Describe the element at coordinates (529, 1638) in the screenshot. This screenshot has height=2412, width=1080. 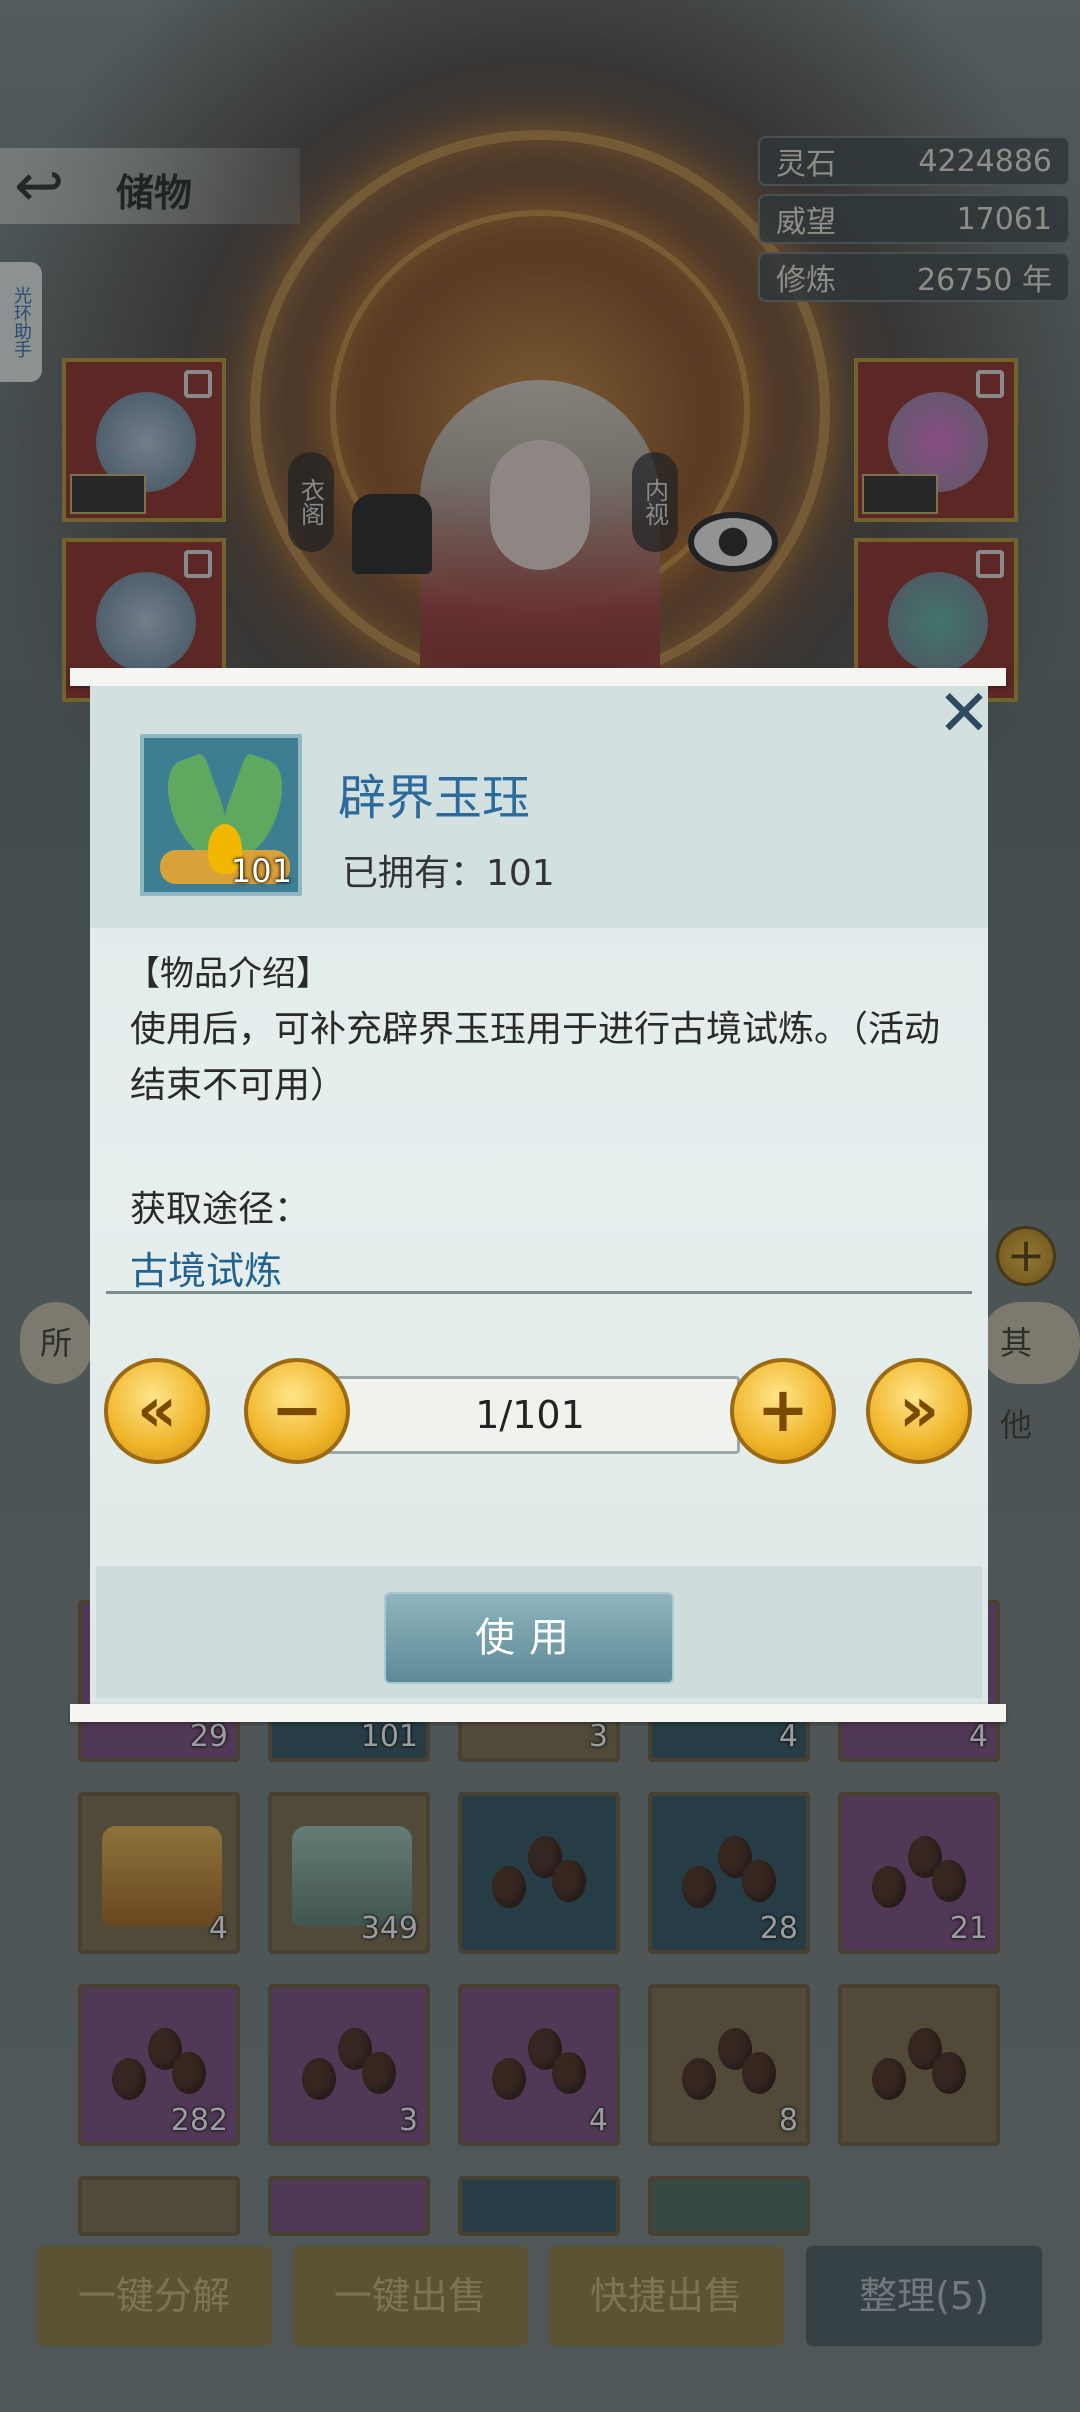
I see `use-button: 使用` at that location.